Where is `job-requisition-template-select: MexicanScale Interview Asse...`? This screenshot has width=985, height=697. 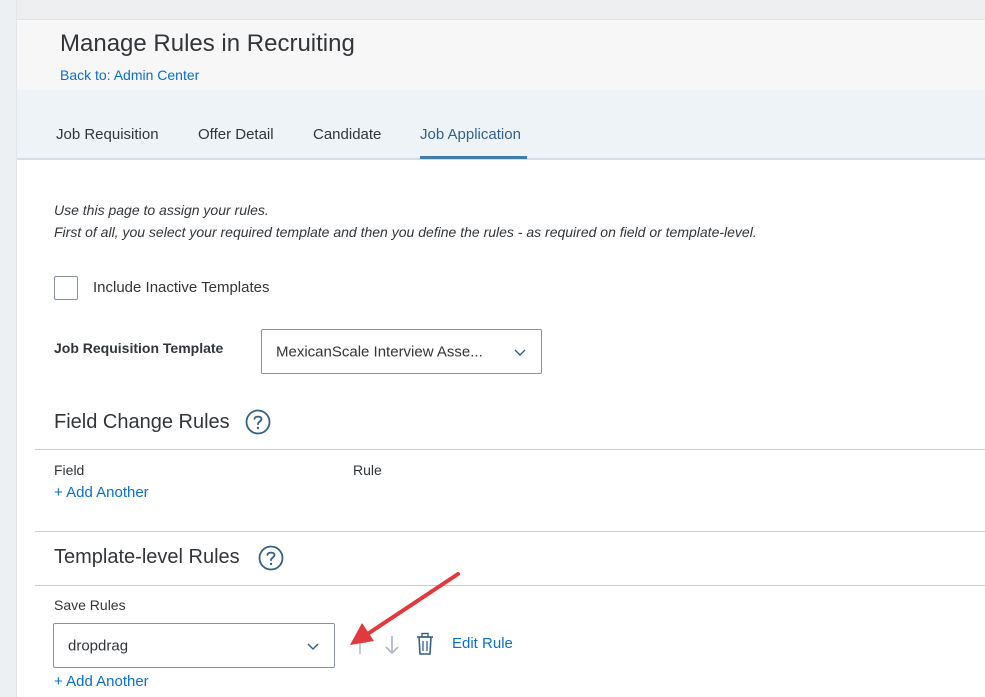 job-requisition-template-select: MexicanScale Interview Asse... is located at coordinates (401, 351).